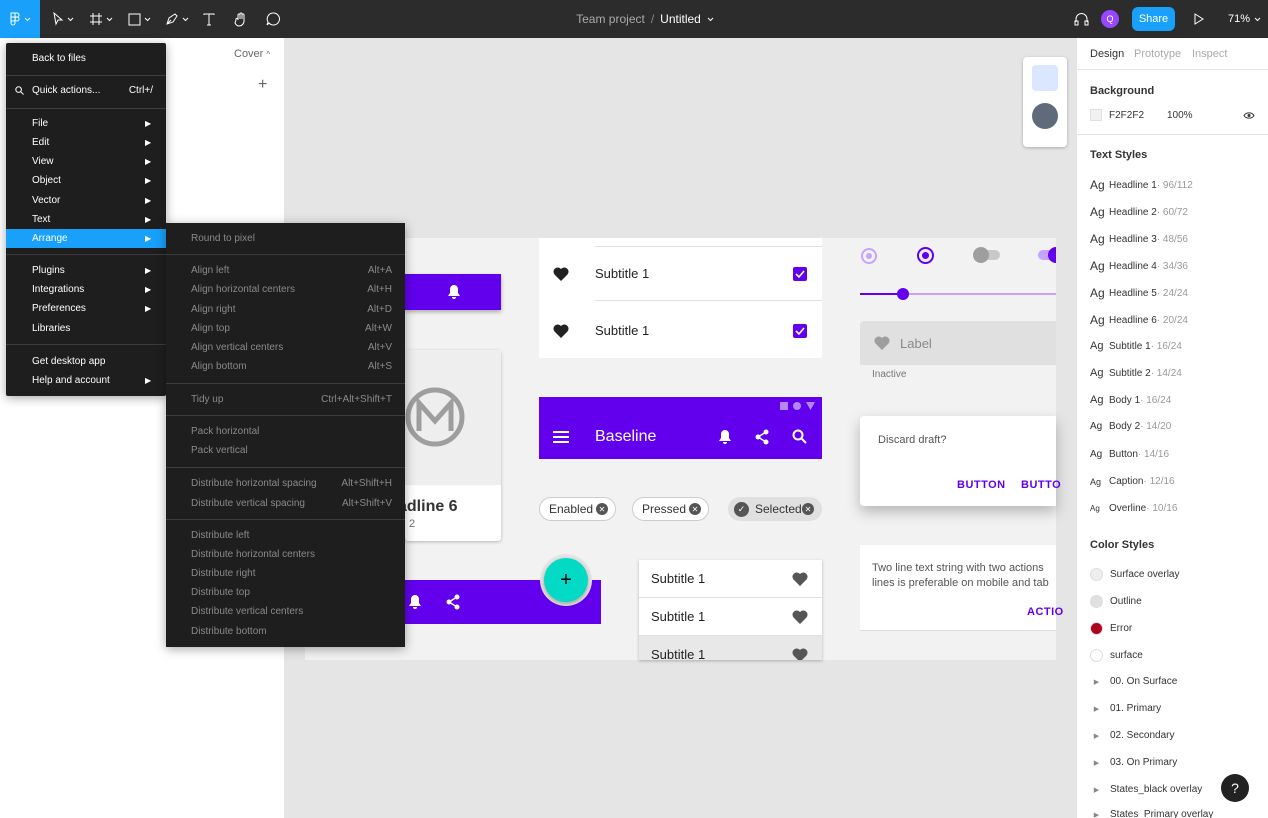 The height and width of the screenshot is (818, 1268). Describe the element at coordinates (86, 90) in the screenshot. I see `menu-item-quick-actions: Quick actions... Ctrl+/` at that location.